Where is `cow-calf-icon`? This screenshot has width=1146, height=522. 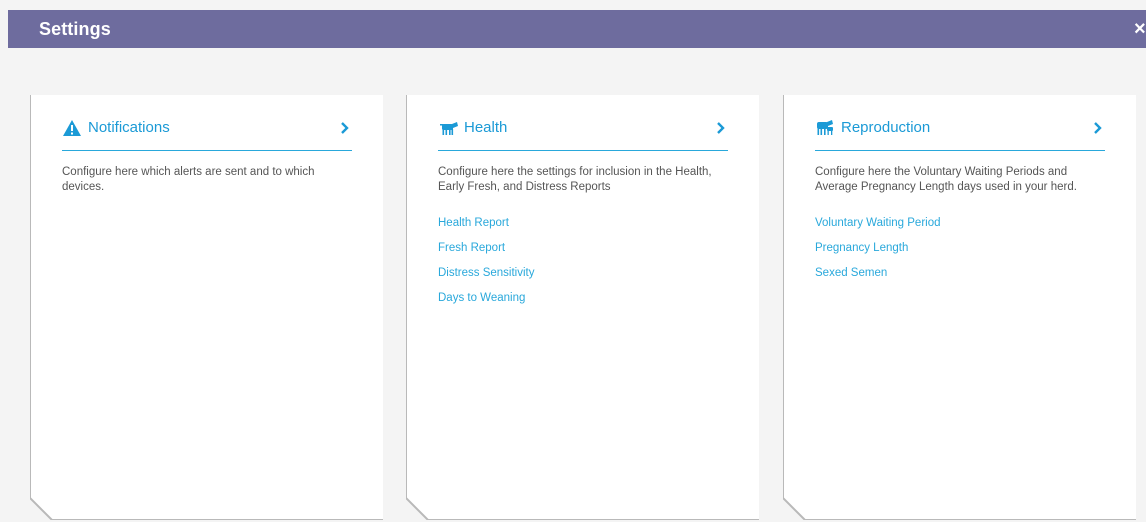 cow-calf-icon is located at coordinates (825, 127).